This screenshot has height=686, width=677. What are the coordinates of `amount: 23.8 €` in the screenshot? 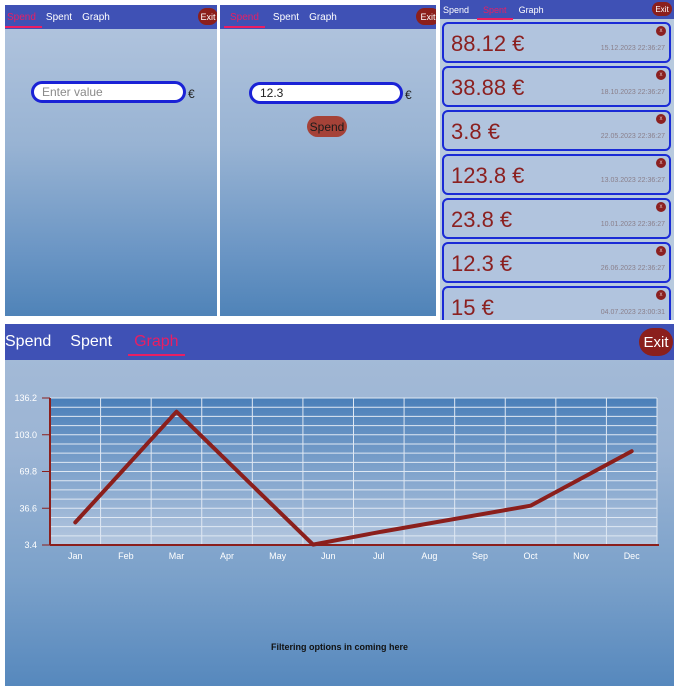 It's located at (482, 219).